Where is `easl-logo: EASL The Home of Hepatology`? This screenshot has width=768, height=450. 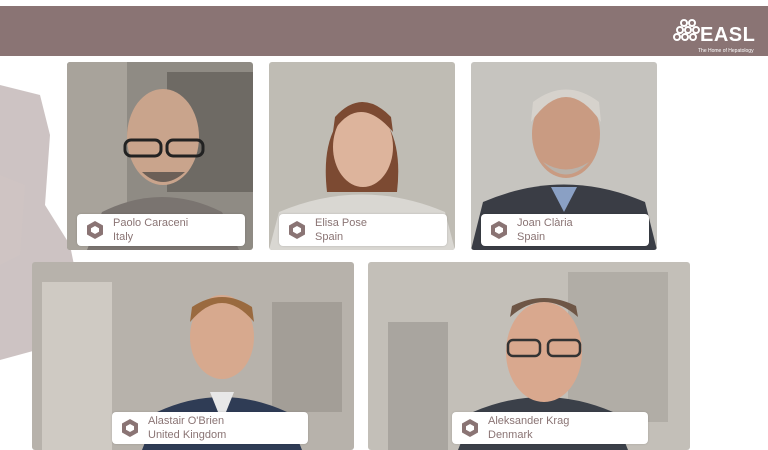
easl-logo: EASL The Home of Hepatology is located at coordinates (717, 36).